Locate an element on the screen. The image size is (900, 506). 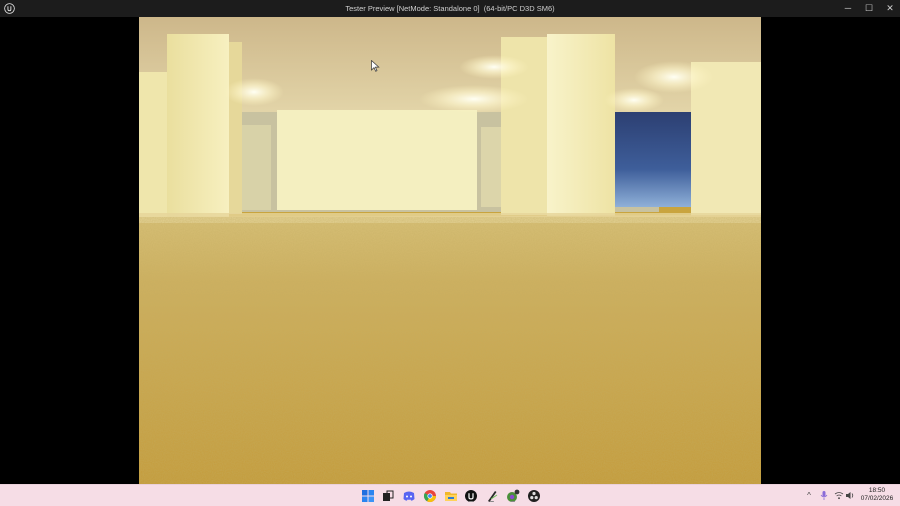
maximize-button: ☐ is located at coordinates (869, 8).